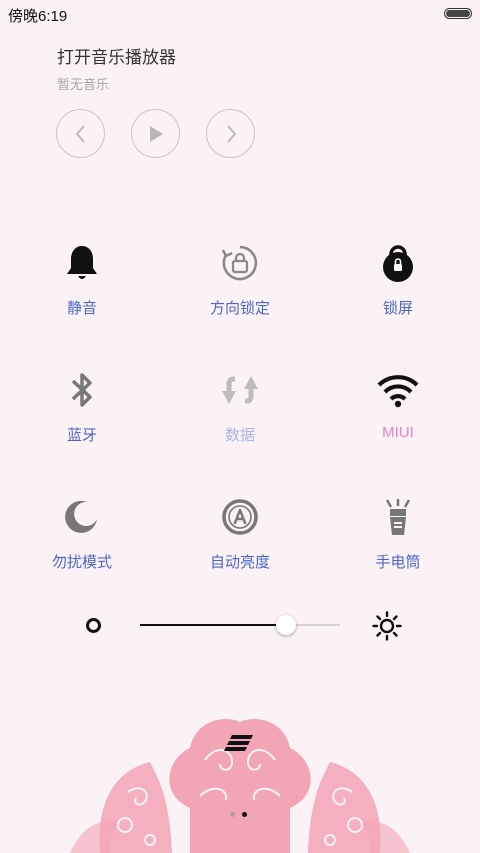 Image resolution: width=480 pixels, height=853 pixels. Describe the element at coordinates (81, 308) in the screenshot. I see `toggle-label: 静音` at that location.